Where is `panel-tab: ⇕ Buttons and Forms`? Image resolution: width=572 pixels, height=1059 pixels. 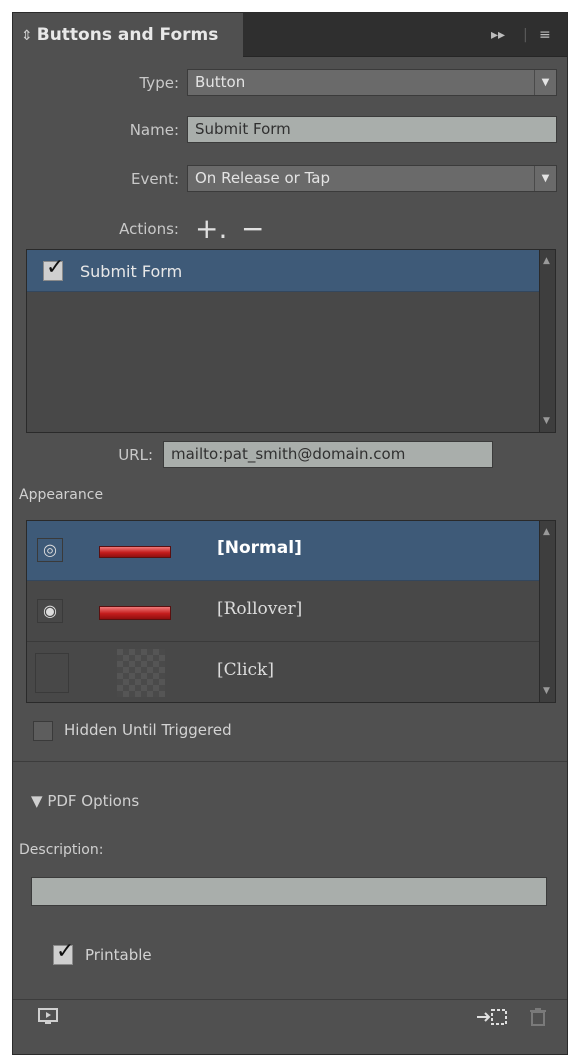 panel-tab: ⇕ Buttons and Forms is located at coordinates (128, 35).